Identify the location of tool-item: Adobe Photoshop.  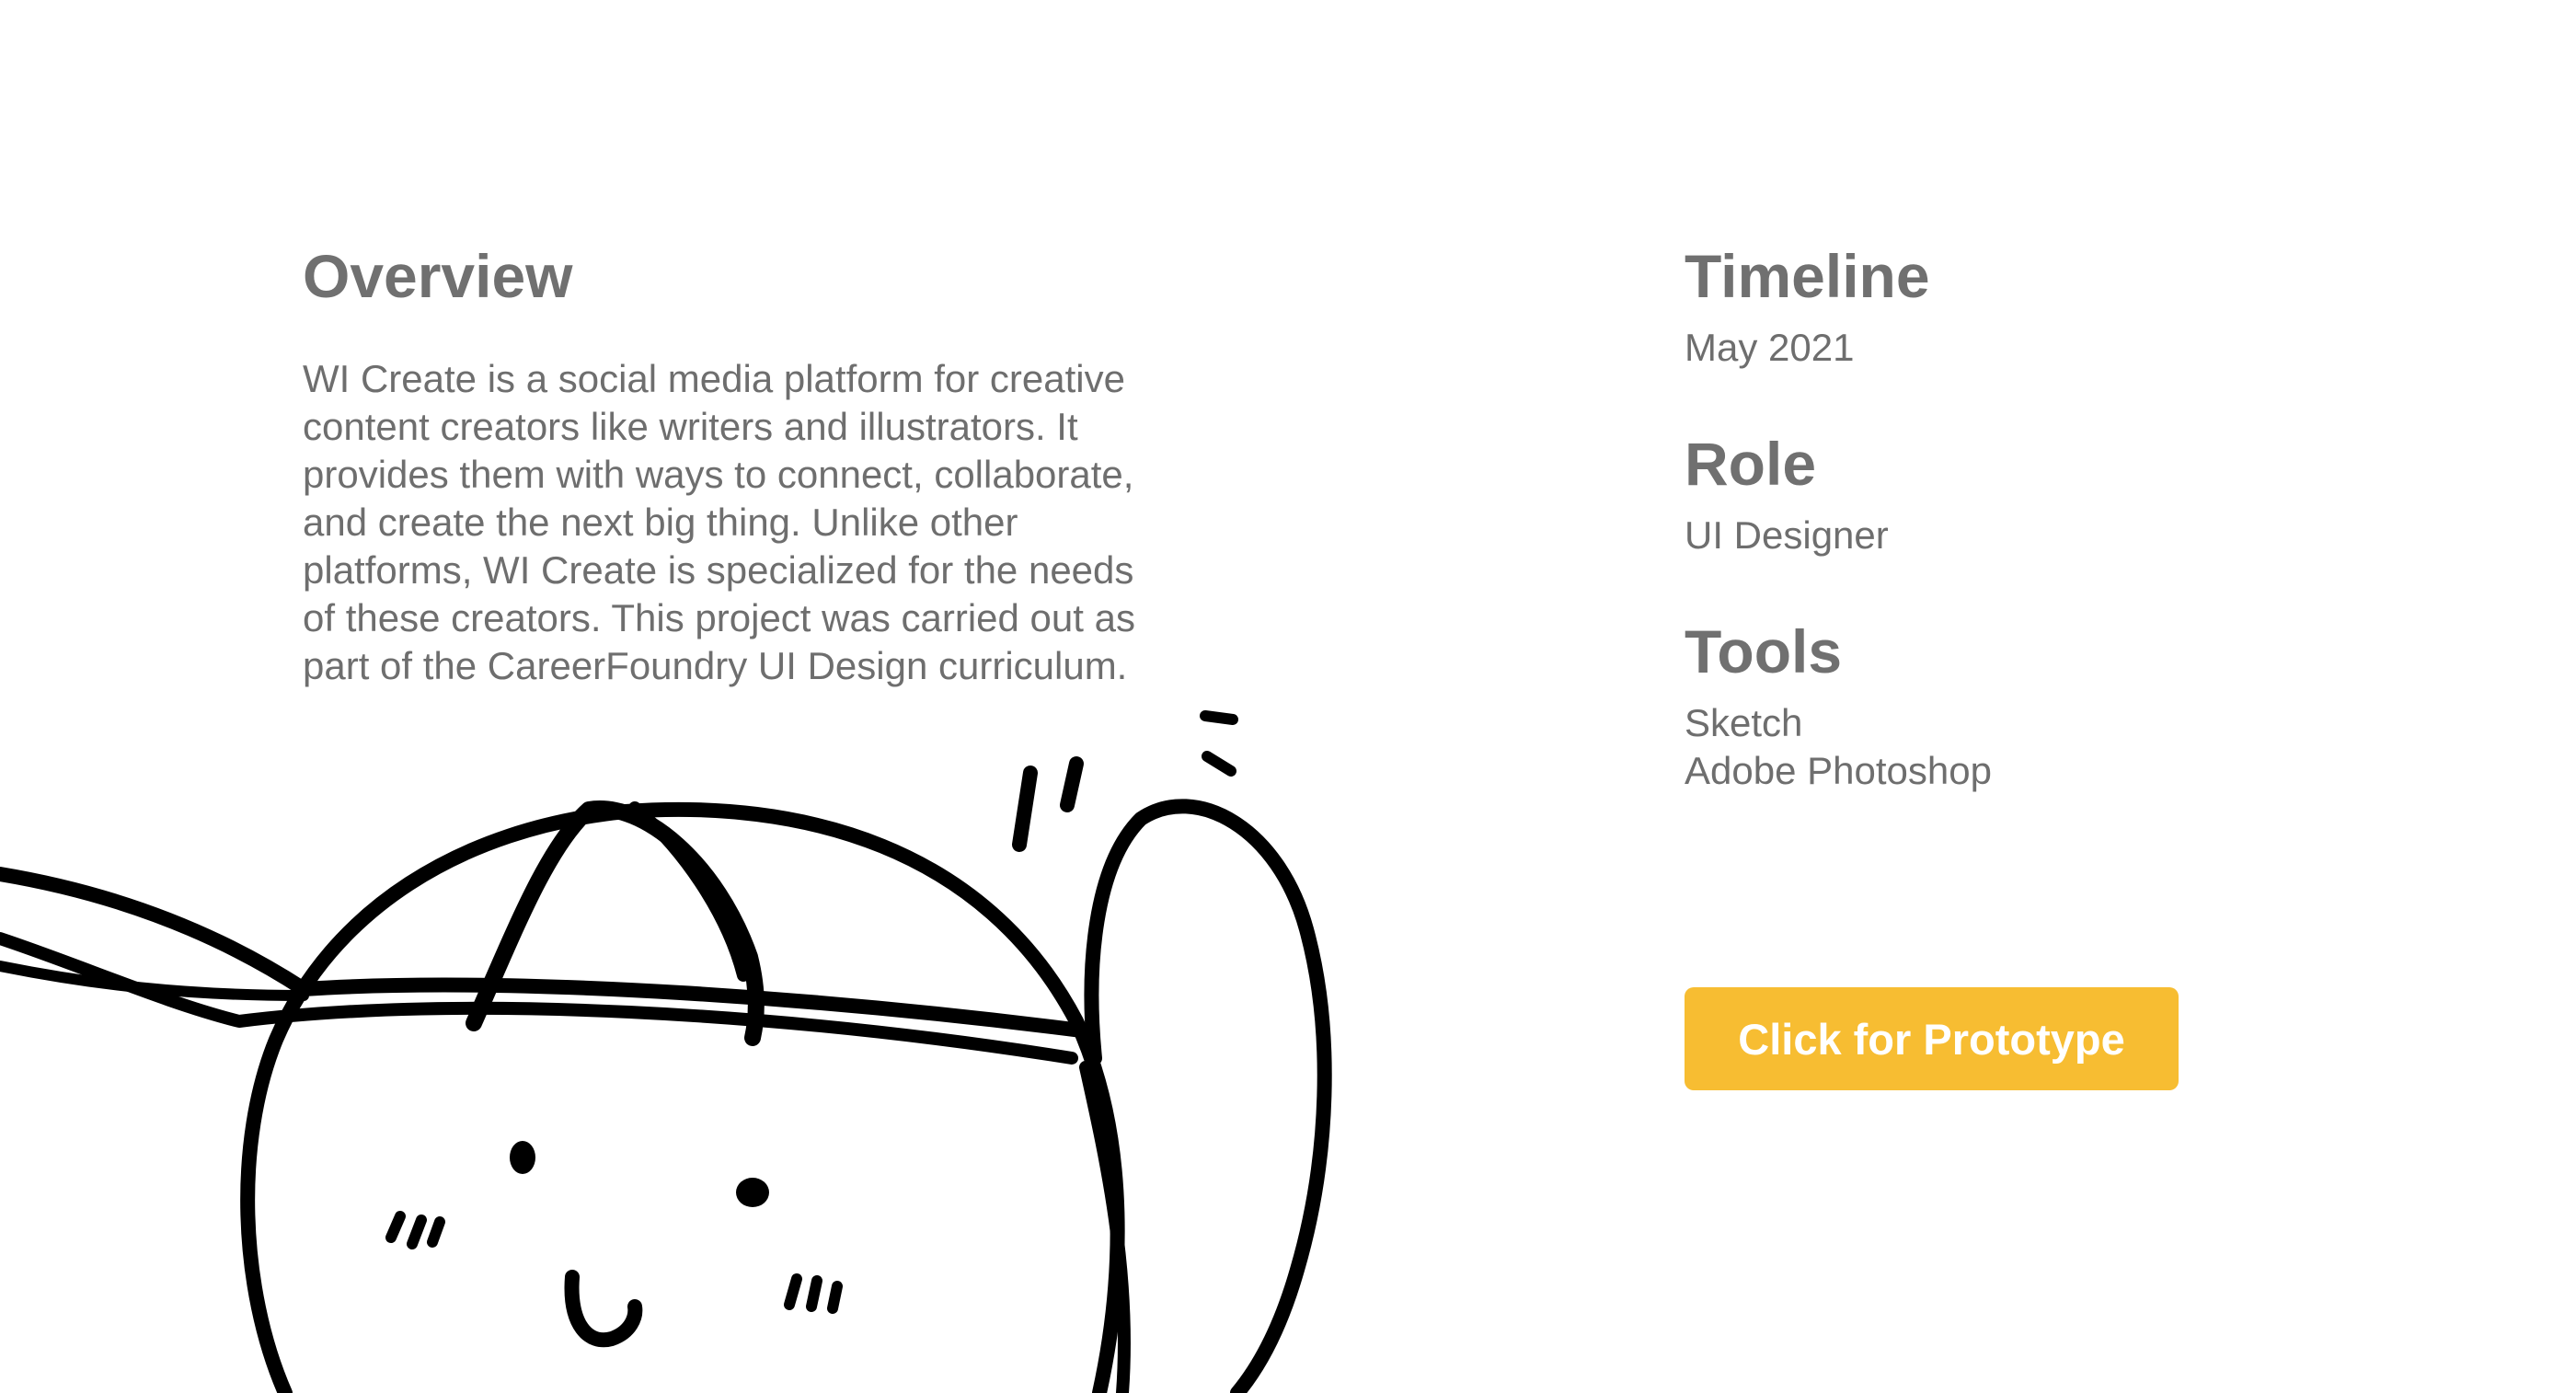
(1838, 771).